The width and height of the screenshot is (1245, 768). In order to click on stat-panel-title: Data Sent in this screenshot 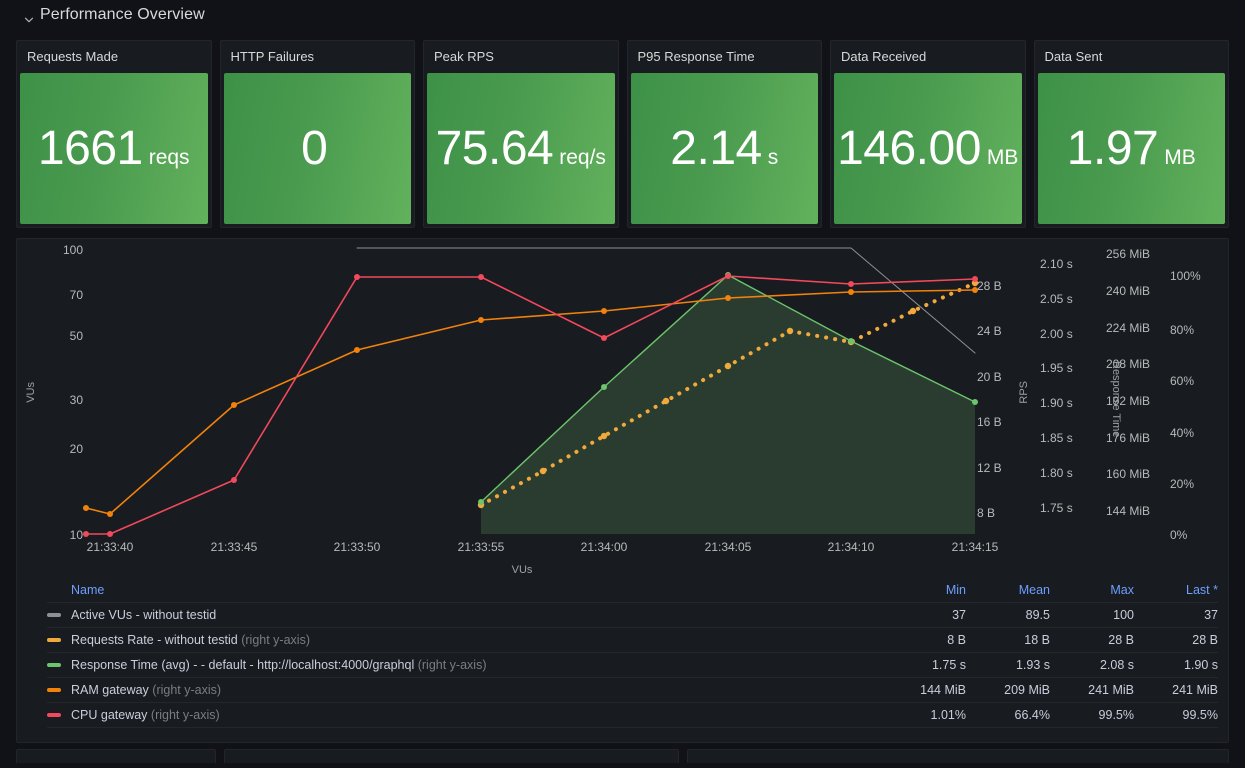, I will do `click(1073, 56)`.